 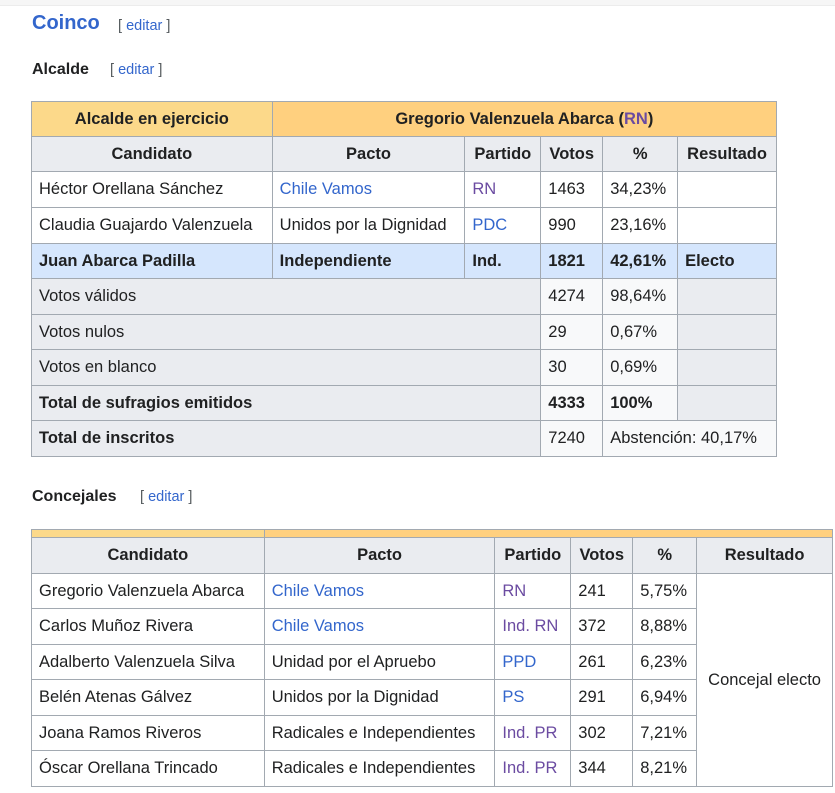 What do you see at coordinates (640, 332) in the screenshot?
I see `summary-percent: 0,67%` at bounding box center [640, 332].